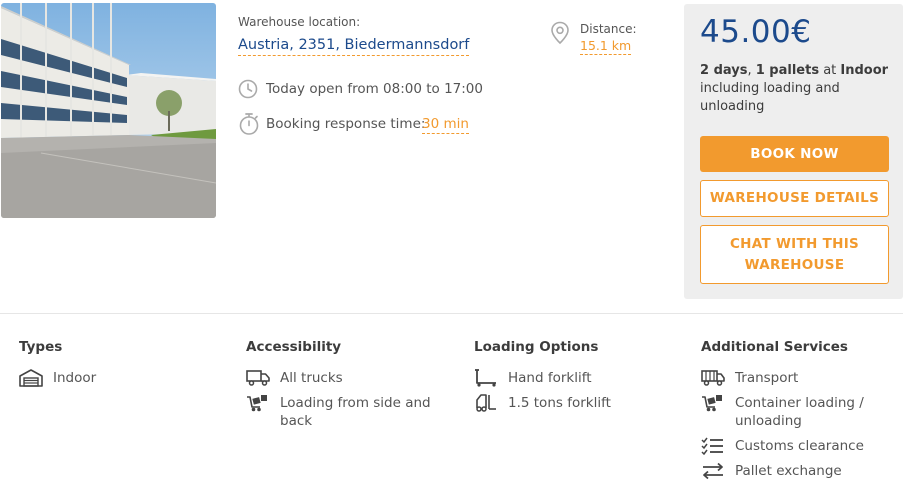 The height and width of the screenshot is (492, 903). Describe the element at coordinates (713, 446) in the screenshot. I see `checklist-icon` at that location.